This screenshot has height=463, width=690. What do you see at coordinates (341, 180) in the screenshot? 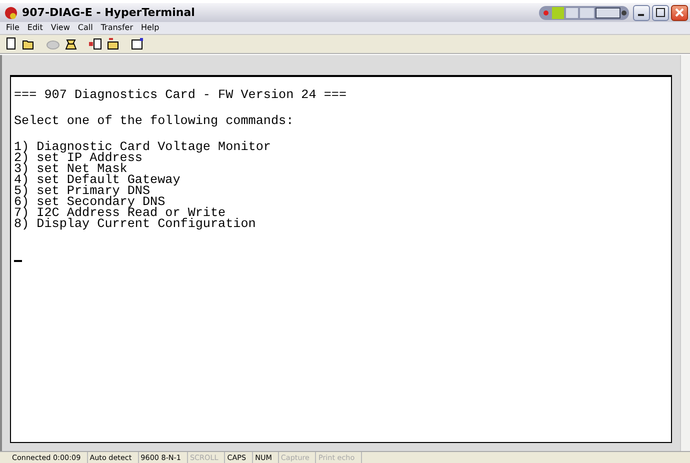
I see `command-option: 4) set Default Gateway` at bounding box center [341, 180].